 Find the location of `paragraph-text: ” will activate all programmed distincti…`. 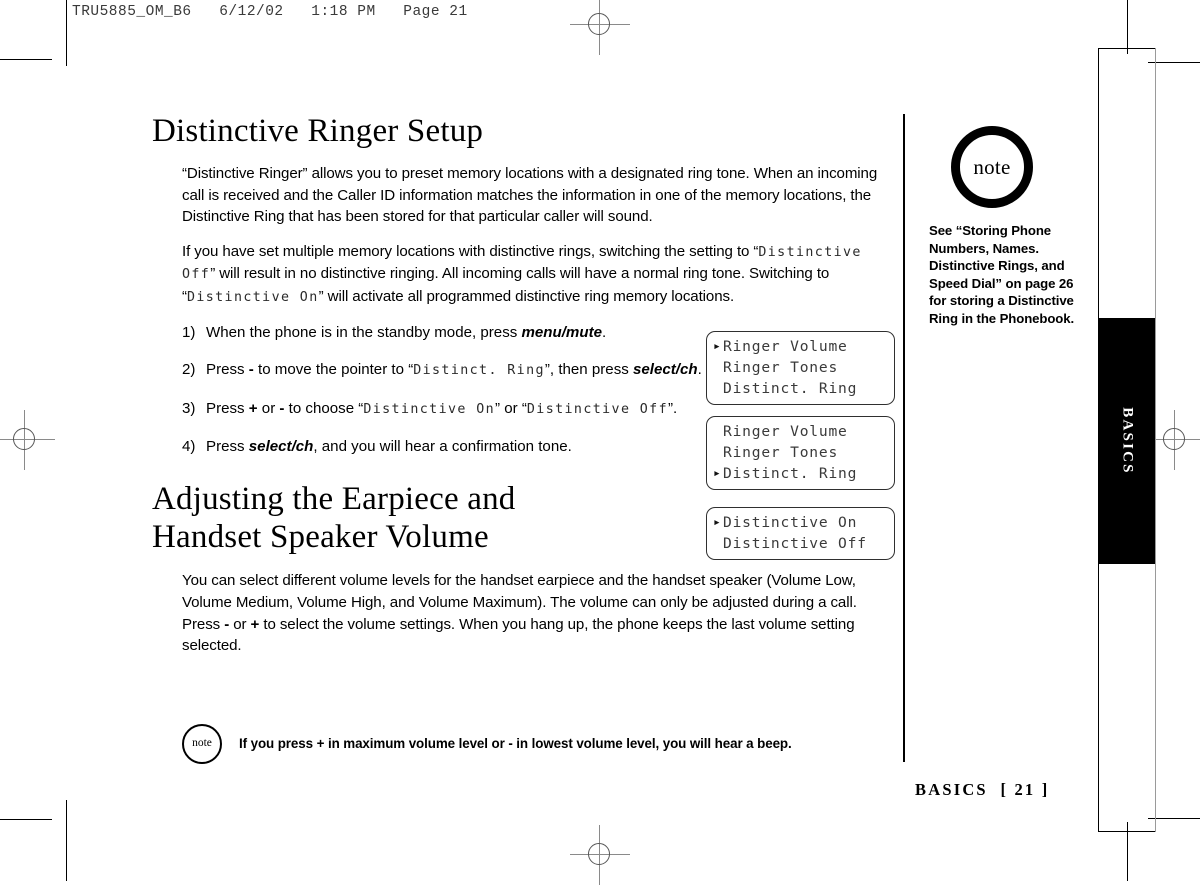

paragraph-text: ” will activate all programmed distincti… is located at coordinates (526, 296).